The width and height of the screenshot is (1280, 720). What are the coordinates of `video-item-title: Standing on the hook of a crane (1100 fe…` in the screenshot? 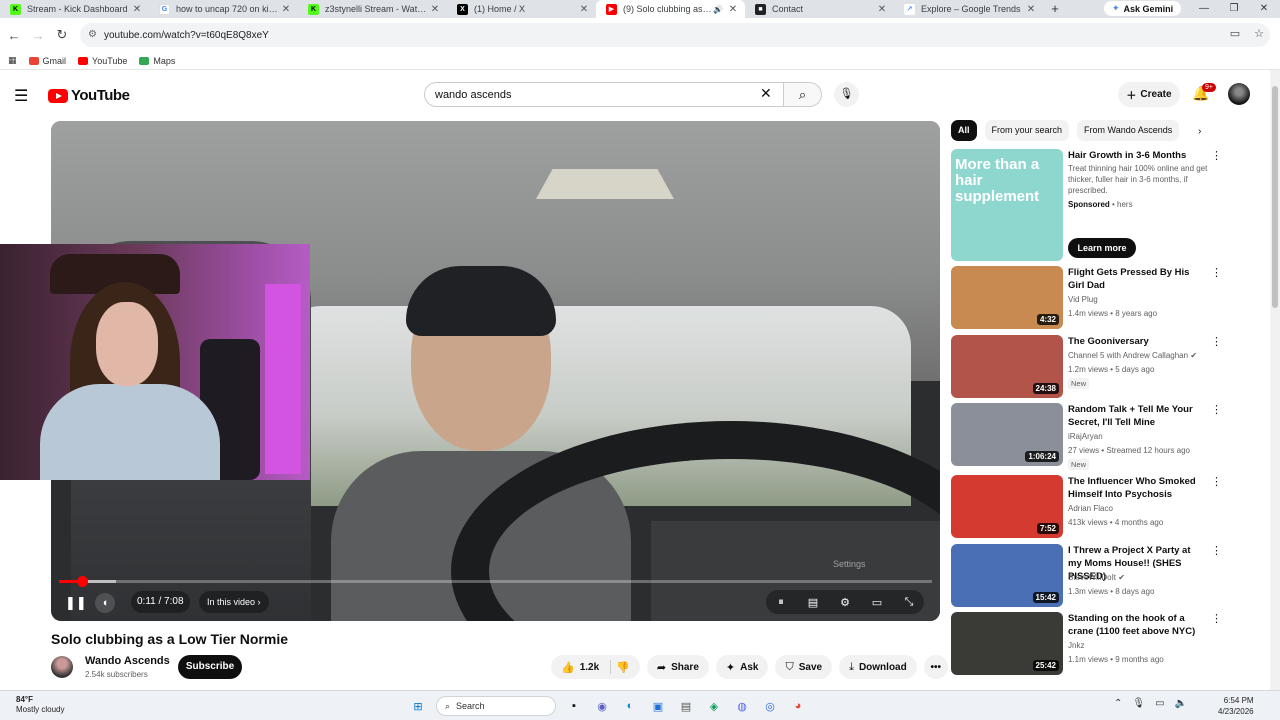 It's located at (1135, 625).